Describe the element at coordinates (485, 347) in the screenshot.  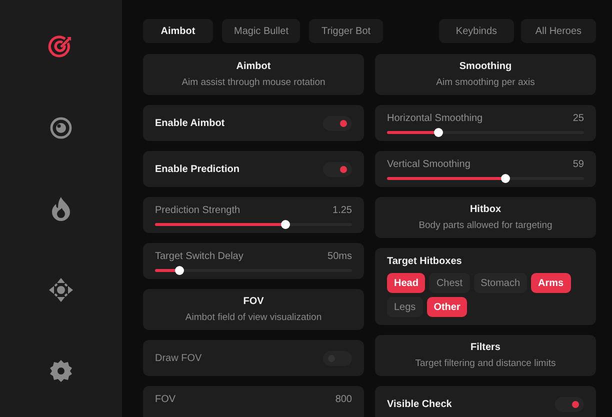
I see `section-title: Filters` at that location.